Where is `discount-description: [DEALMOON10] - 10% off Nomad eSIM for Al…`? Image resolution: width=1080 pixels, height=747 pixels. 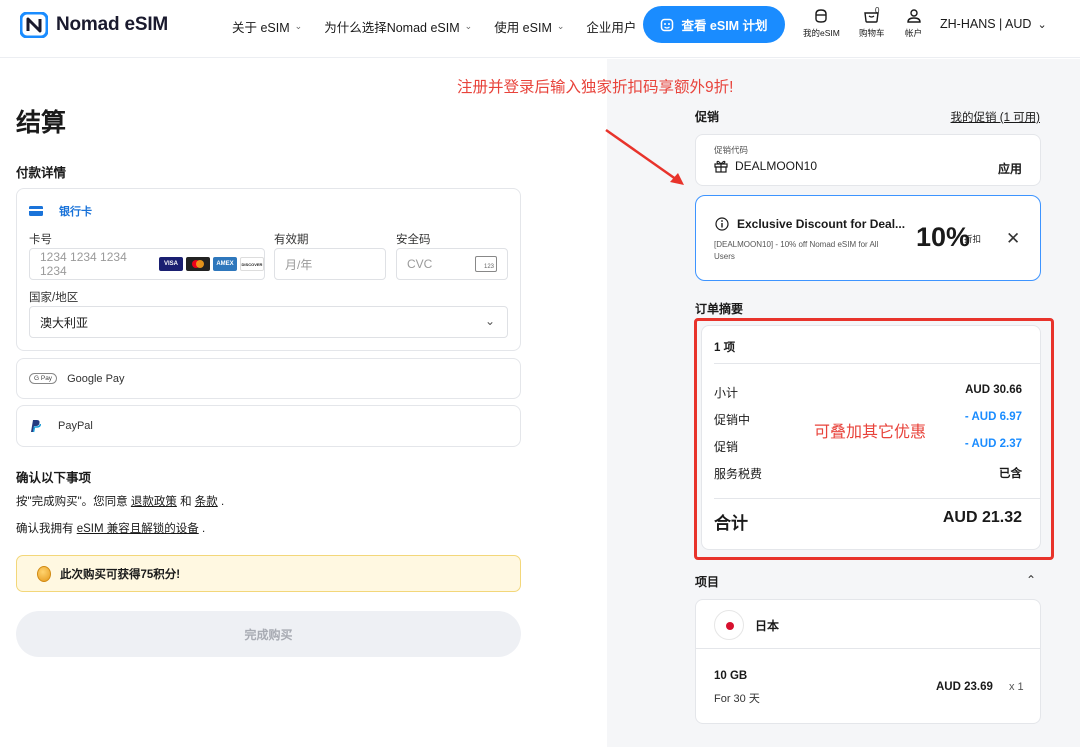 discount-description: [DEALMOON10] - 10% off Nomad eSIM for Al… is located at coordinates (796, 250).